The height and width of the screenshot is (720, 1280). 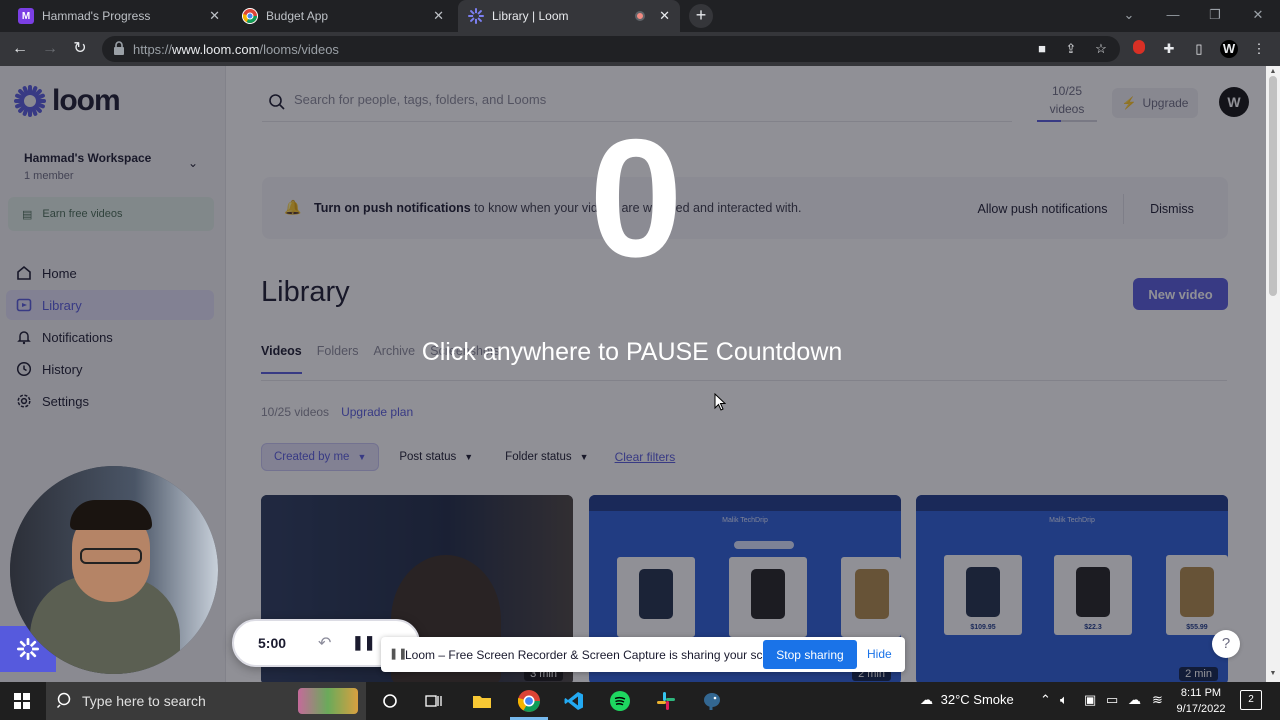 I want to click on mouse-cursor-icon, so click(x=720, y=402).